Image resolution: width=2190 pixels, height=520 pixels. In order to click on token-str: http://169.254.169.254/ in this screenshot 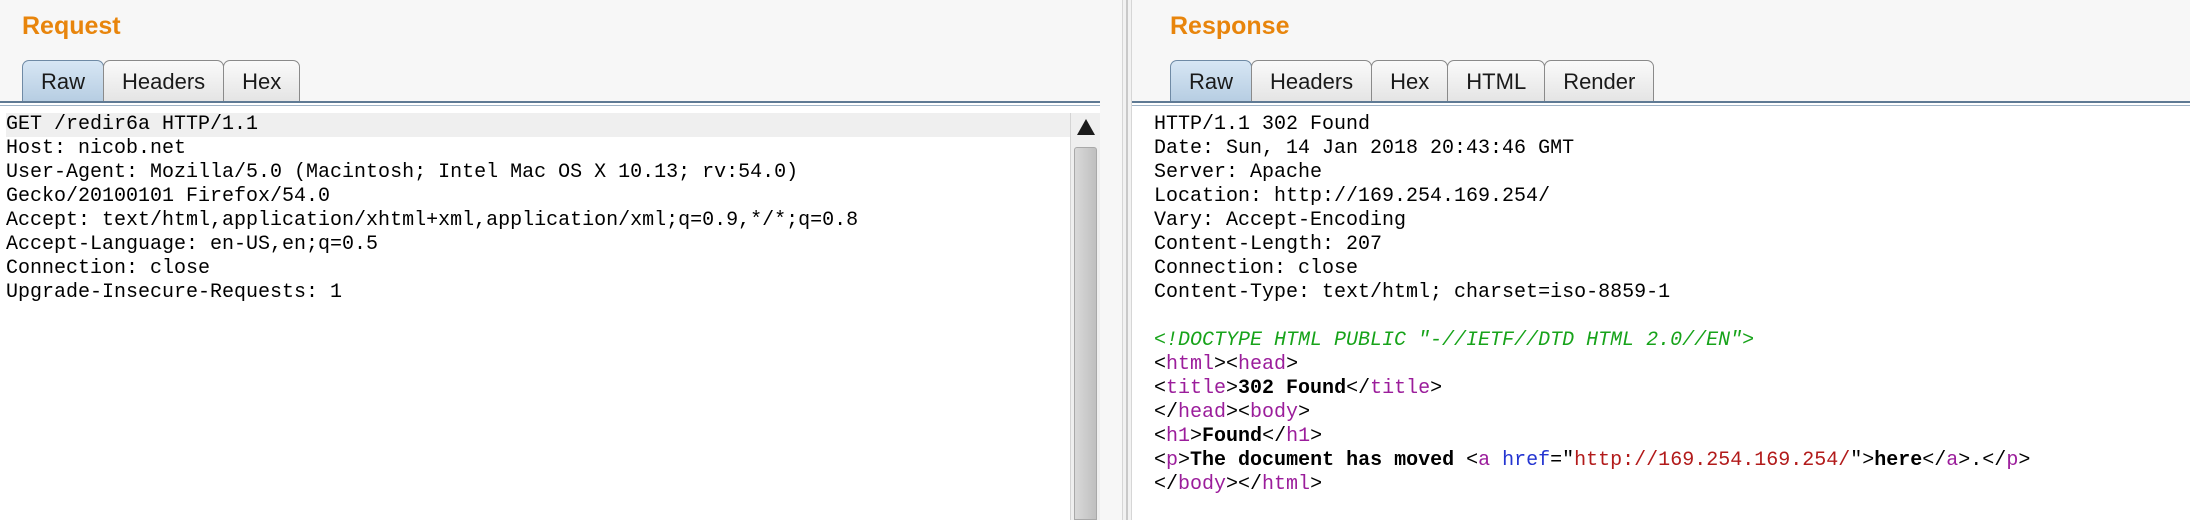, I will do `click(1712, 460)`.